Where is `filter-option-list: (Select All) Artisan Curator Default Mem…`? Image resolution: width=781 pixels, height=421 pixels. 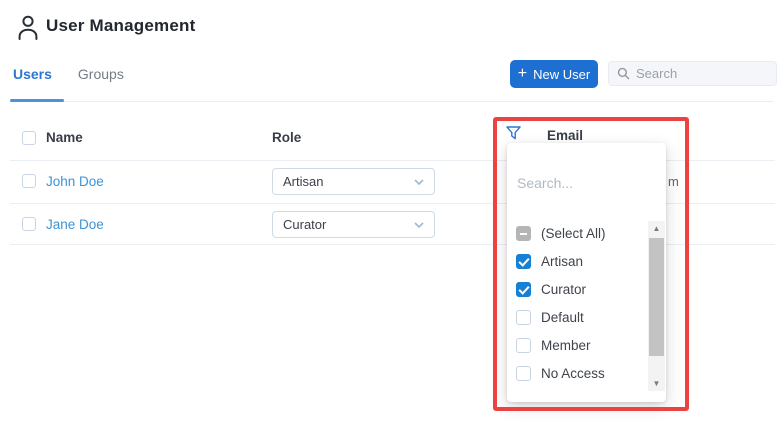 filter-option-list: (Select All) Artisan Curator Default Mem… is located at coordinates (577, 303).